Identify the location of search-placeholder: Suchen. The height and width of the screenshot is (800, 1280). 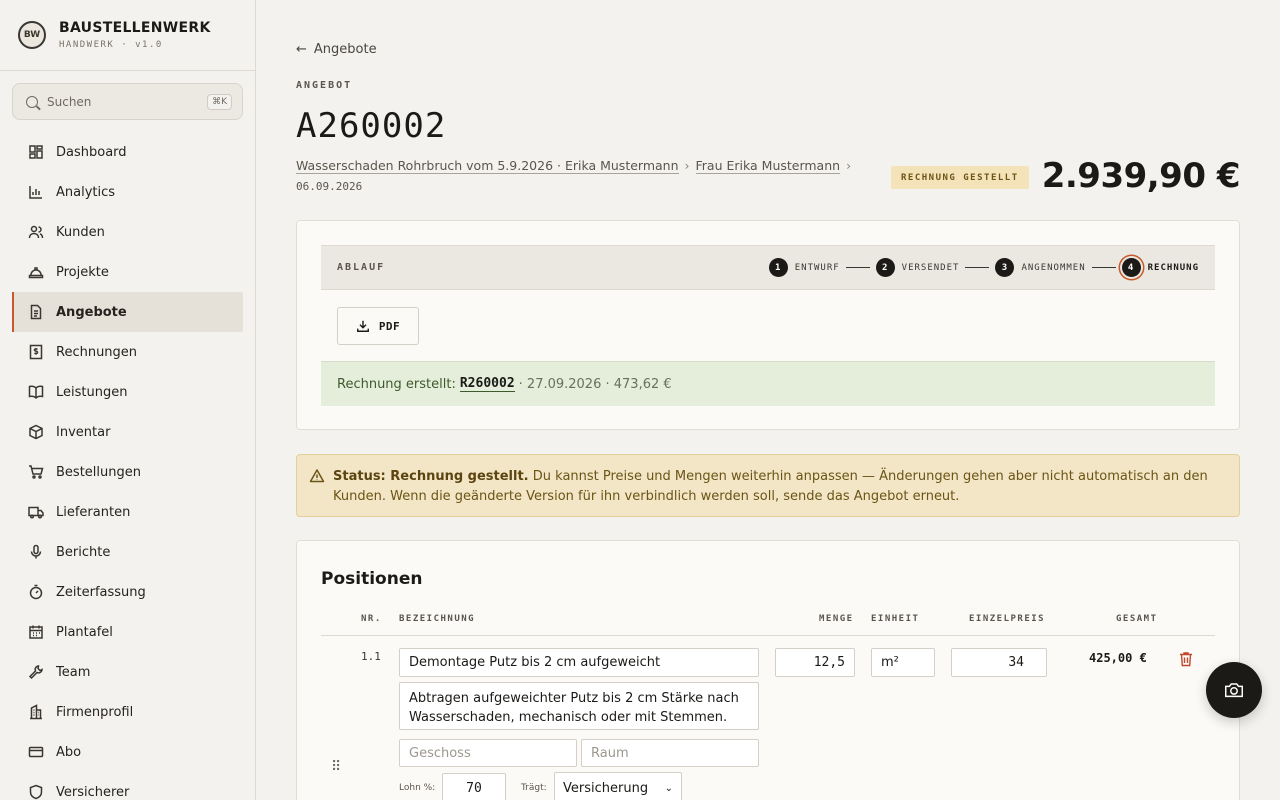
(69, 101).